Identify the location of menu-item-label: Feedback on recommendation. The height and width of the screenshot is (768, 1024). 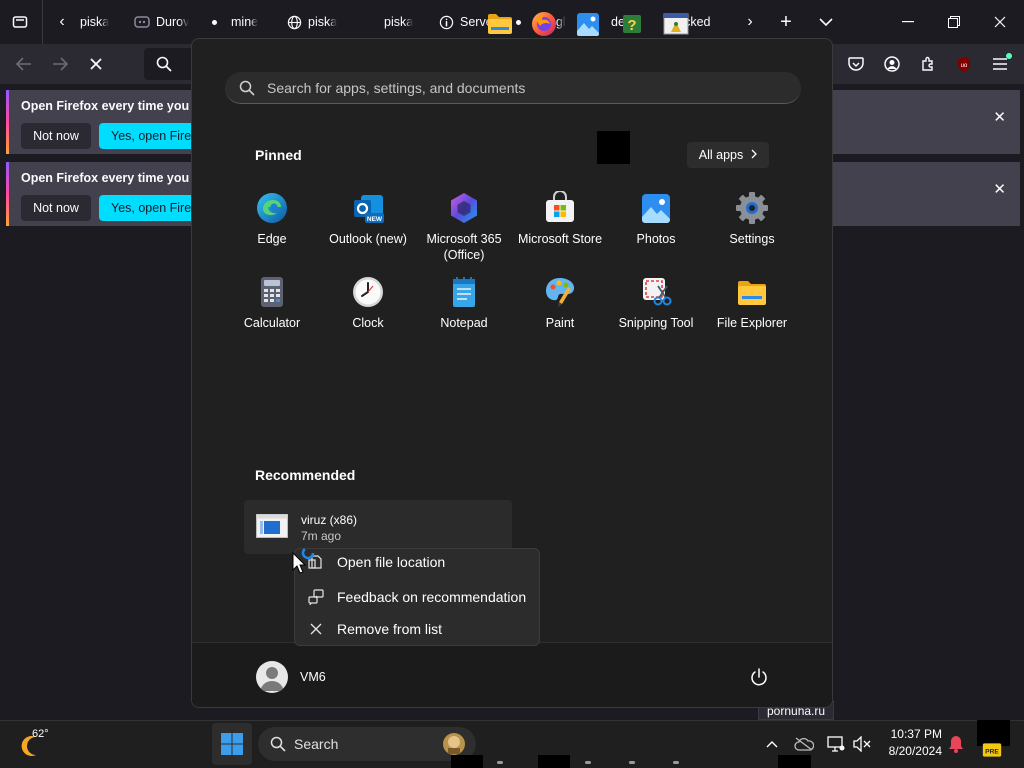
(432, 597).